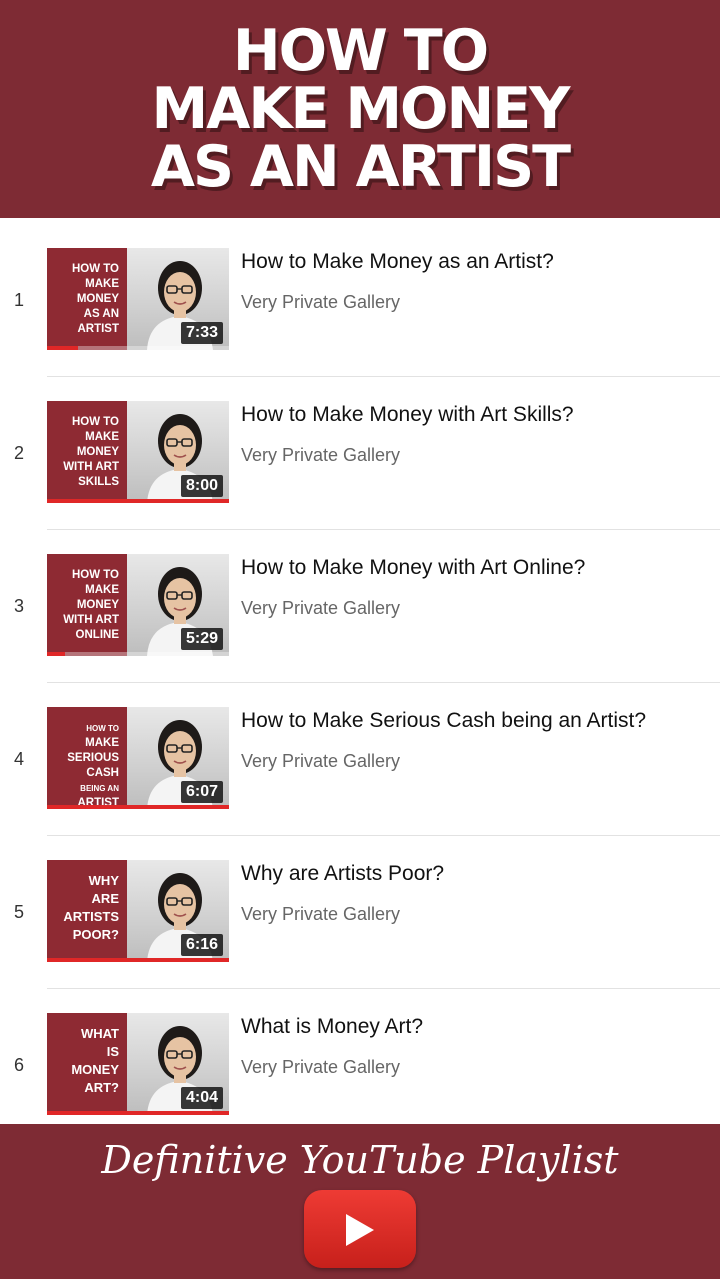 The height and width of the screenshot is (1279, 720). What do you see at coordinates (201, 639) in the screenshot?
I see `duration-badge: 5:29` at bounding box center [201, 639].